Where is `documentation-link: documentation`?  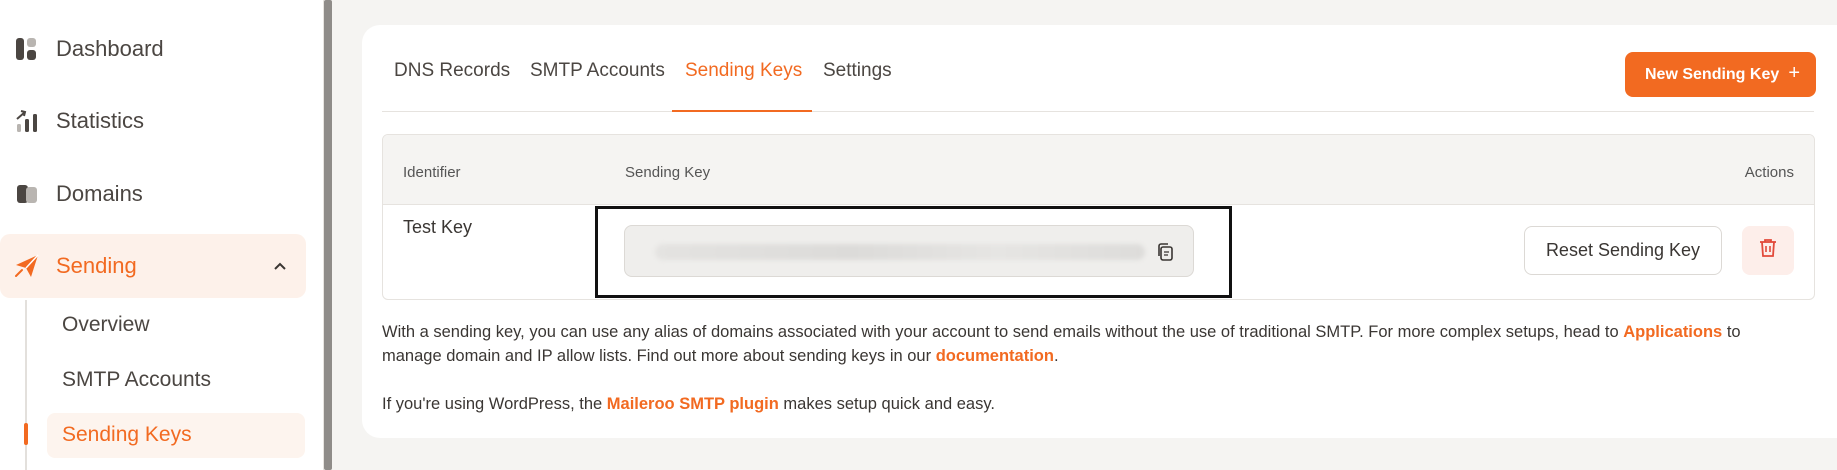
documentation-link: documentation is located at coordinates (995, 356).